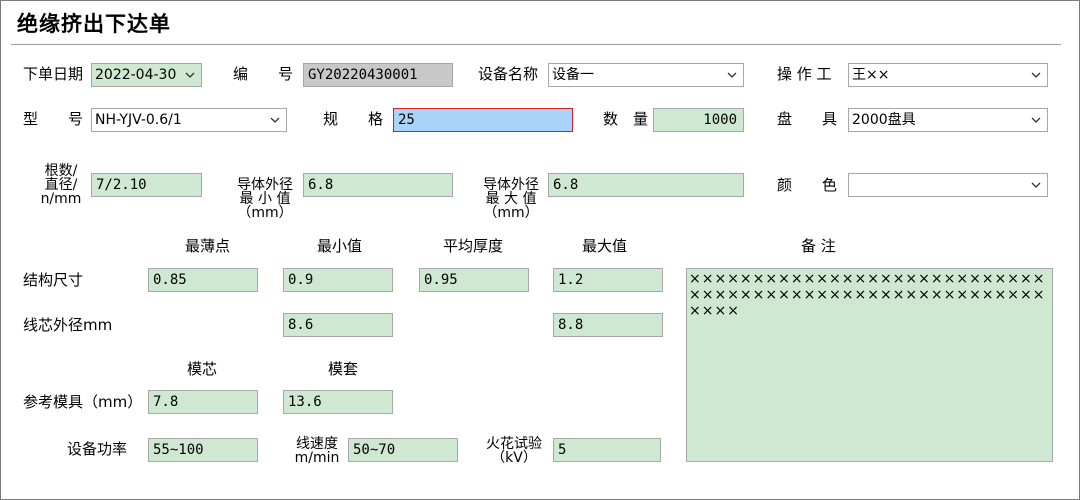  I want to click on strands-label-line1: 根数/, so click(61, 171).